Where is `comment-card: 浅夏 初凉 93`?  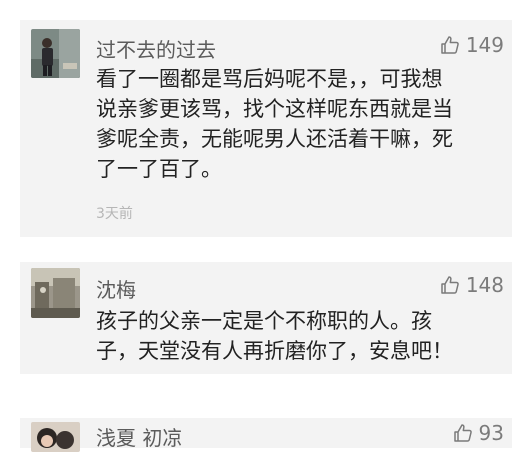
comment-card: 浅夏 初凉 93 is located at coordinates (266, 435).